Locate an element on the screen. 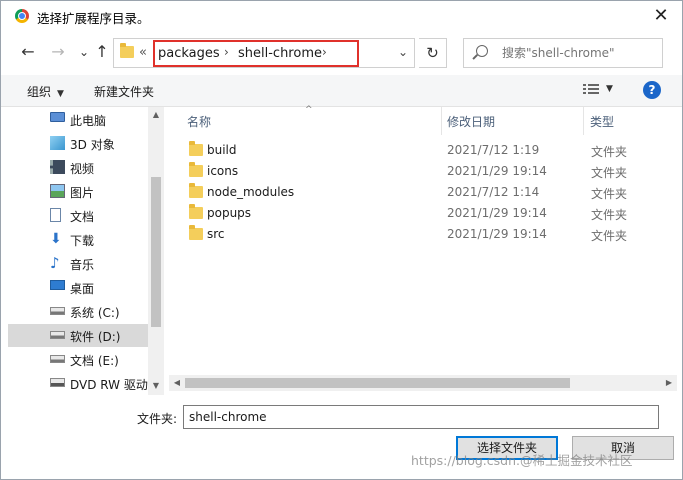 The image size is (683, 480). navigation-pane-scrollbar: ▲ ▼ is located at coordinates (156, 251).